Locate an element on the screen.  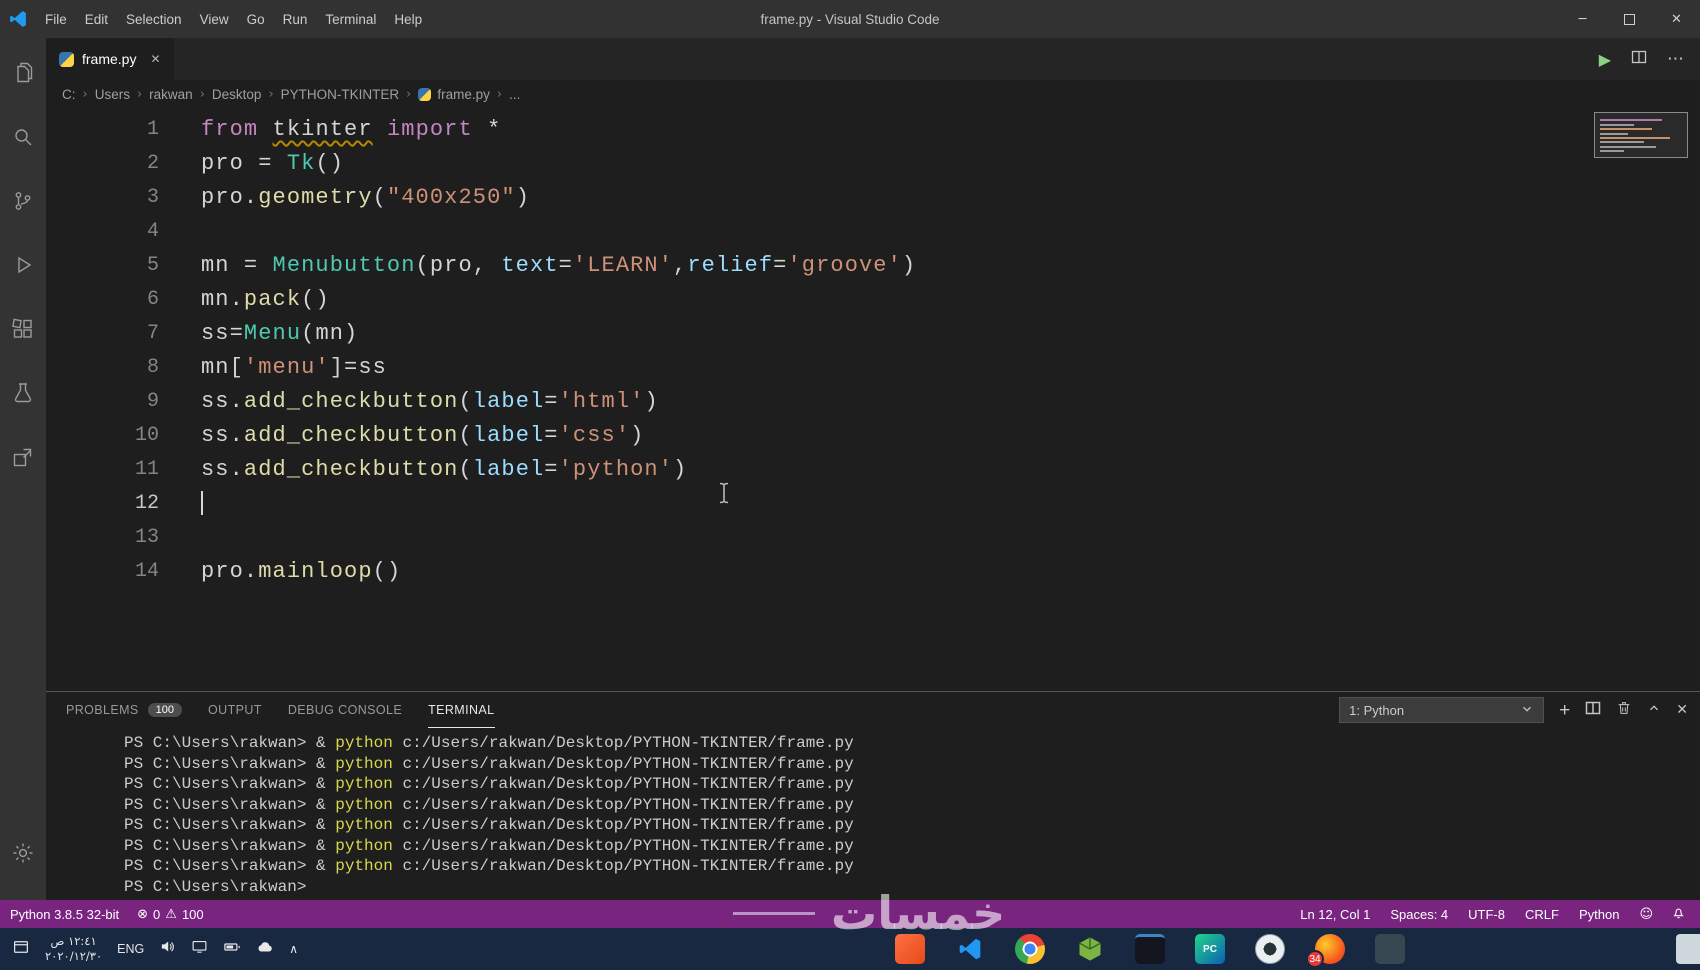
volume-icon is located at coordinates (167, 949).